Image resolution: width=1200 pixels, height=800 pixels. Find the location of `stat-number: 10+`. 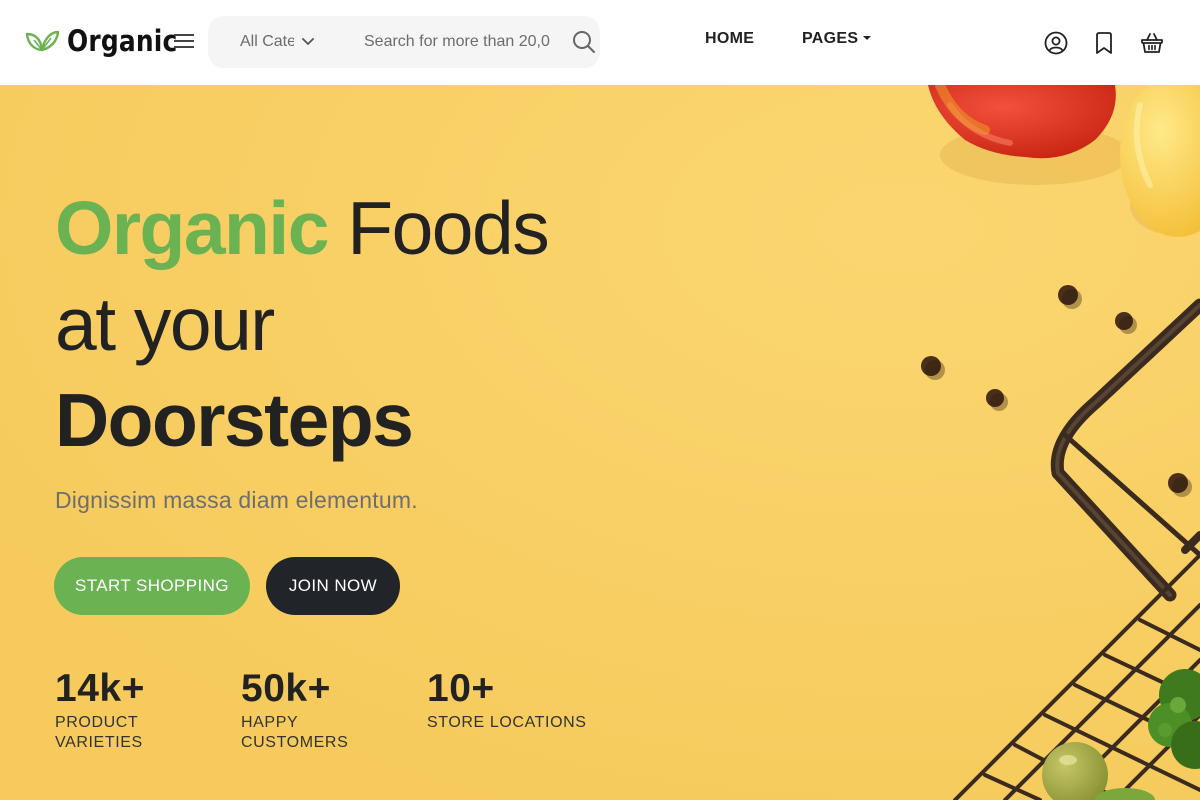

stat-number: 10+ is located at coordinates (461, 688).